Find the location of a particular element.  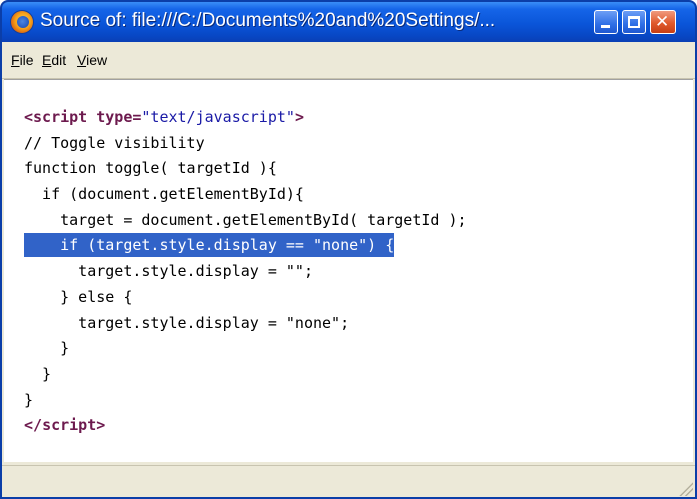

menu-edit: Edit is located at coordinates (54, 60).